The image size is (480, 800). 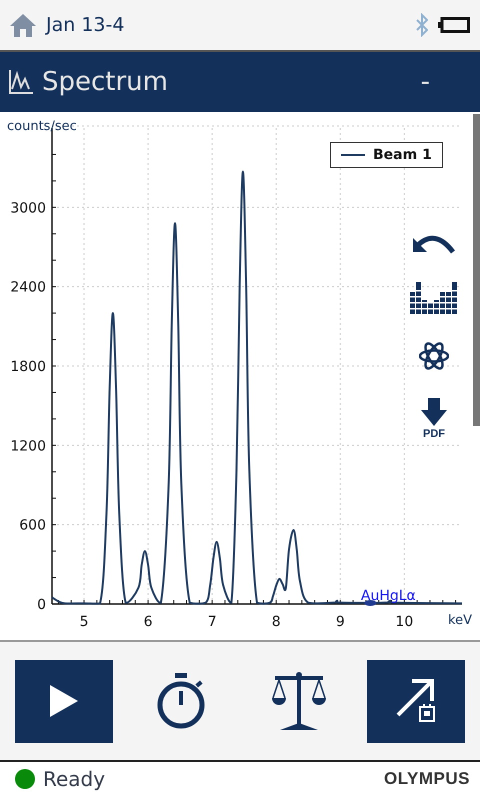 What do you see at coordinates (434, 434) in the screenshot?
I see `pdf-label: PDF` at bounding box center [434, 434].